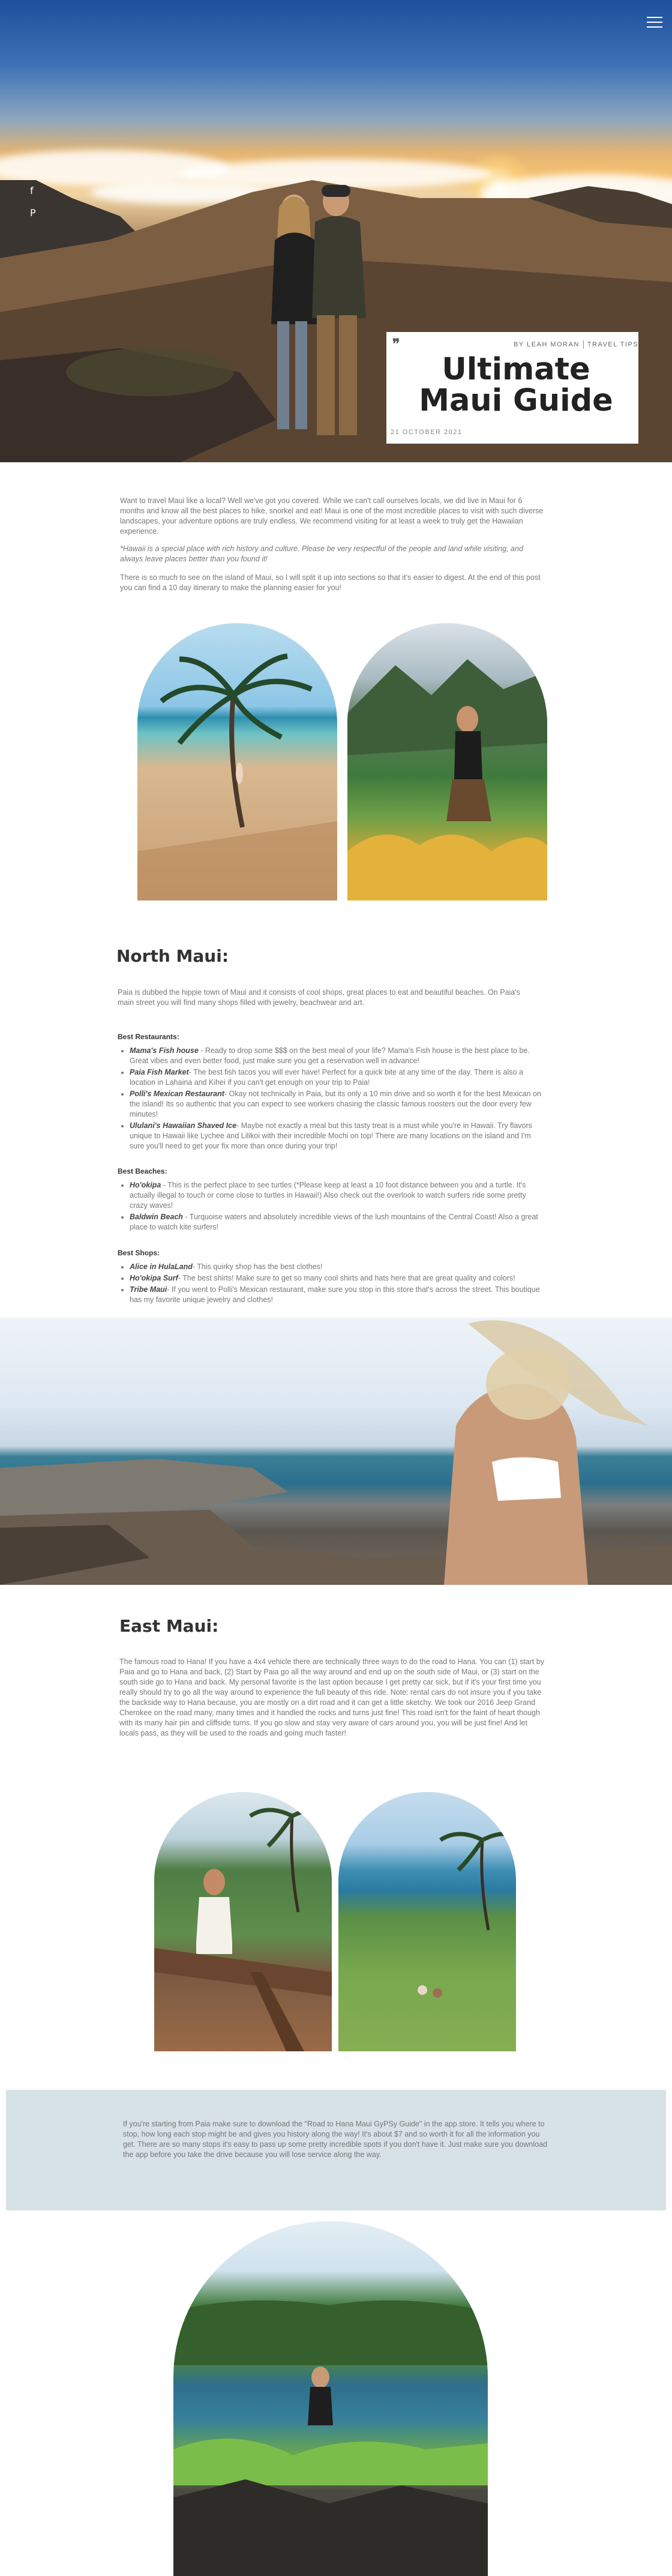 The image size is (672, 2576). What do you see at coordinates (655, 23) in the screenshot?
I see `hamburger-menu-icon` at bounding box center [655, 23].